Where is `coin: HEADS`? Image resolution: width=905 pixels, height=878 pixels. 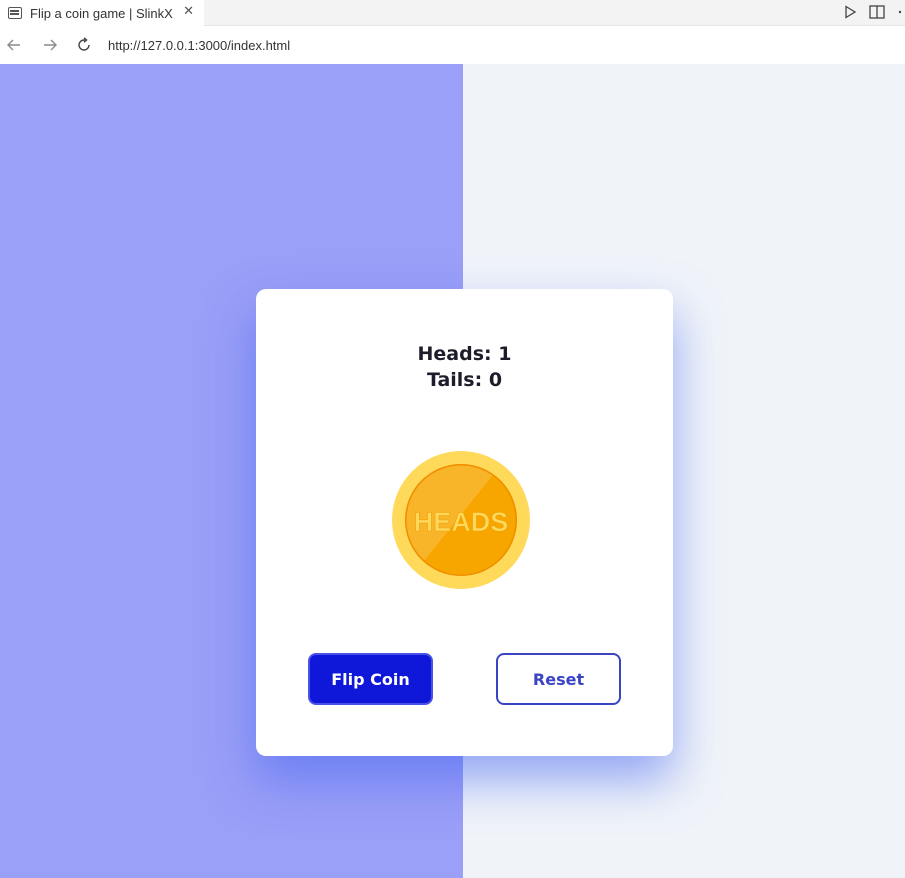 coin: HEADS is located at coordinates (461, 520).